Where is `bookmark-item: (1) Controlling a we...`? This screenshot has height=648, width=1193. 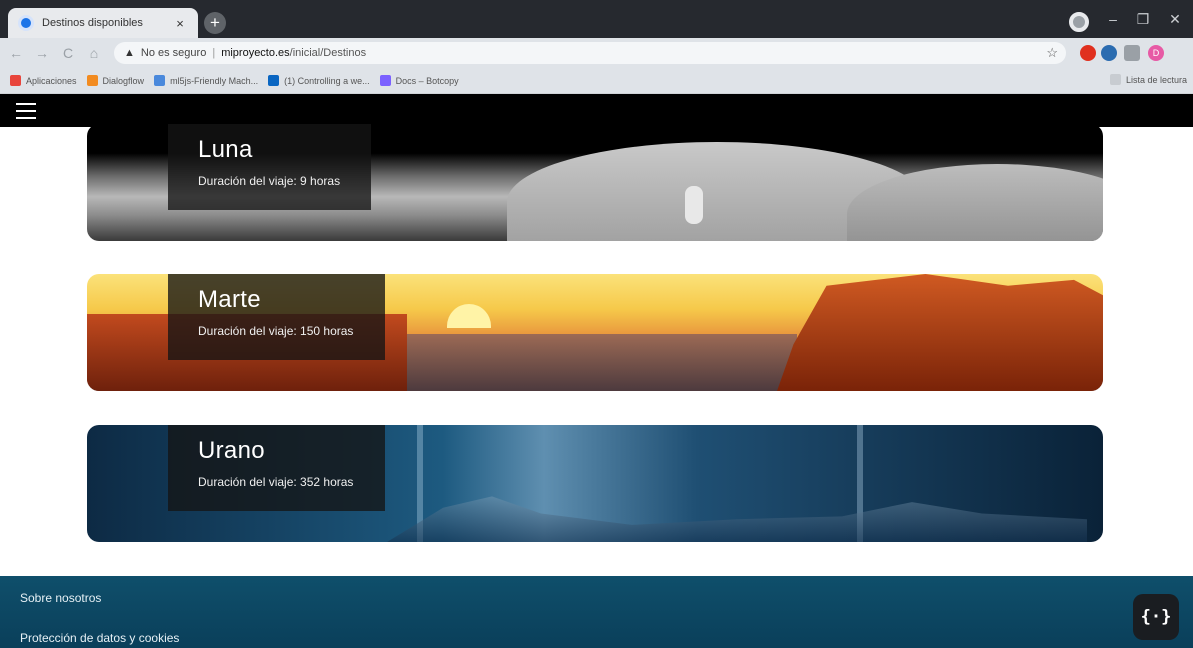 bookmark-item: (1) Controlling a we... is located at coordinates (319, 80).